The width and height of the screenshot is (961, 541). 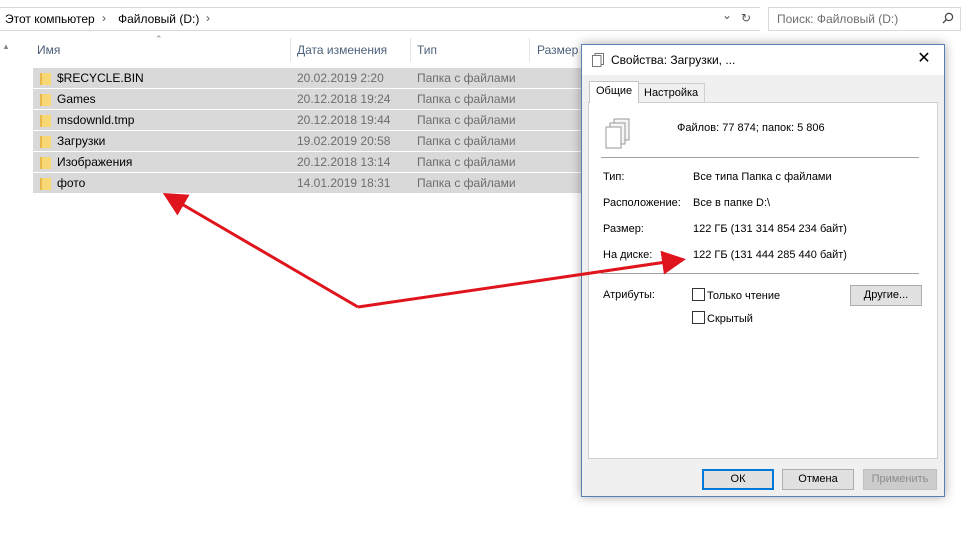 What do you see at coordinates (49, 50) in the screenshot?
I see `column-header-label: Имя` at bounding box center [49, 50].